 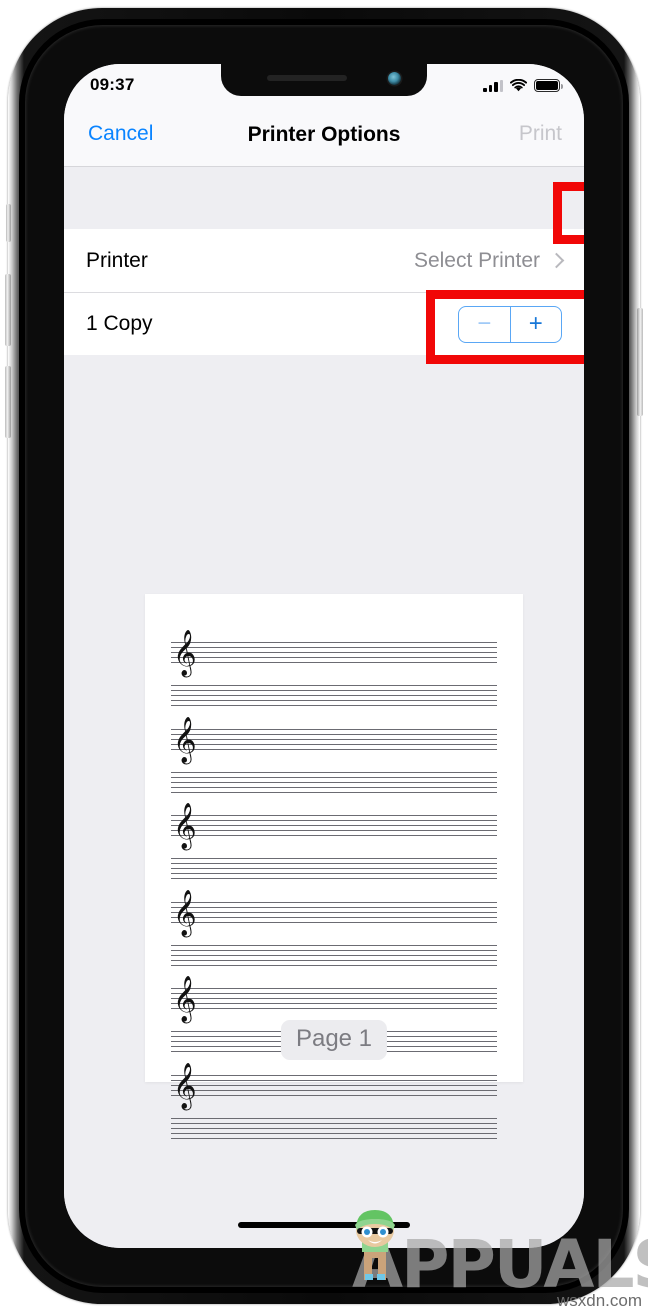 What do you see at coordinates (568, 213) in the screenshot?
I see `print-button-highlight` at bounding box center [568, 213].